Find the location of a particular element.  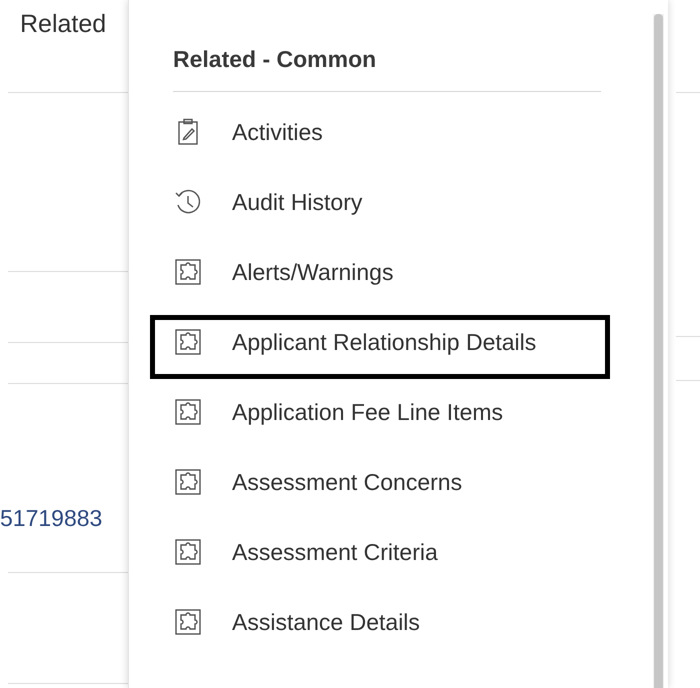

menu-item: Assessment Criteria is located at coordinates (283, 552).